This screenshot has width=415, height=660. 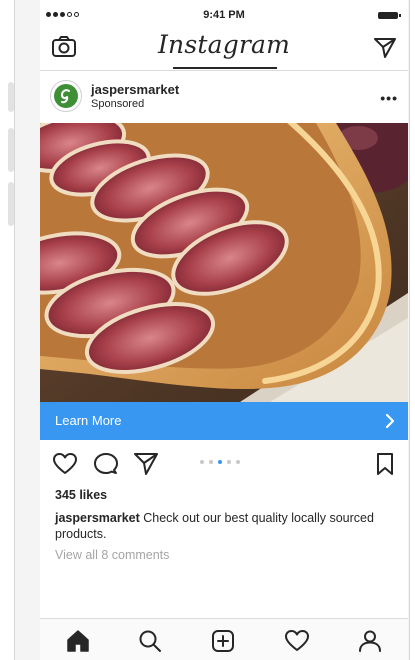 I want to click on phone-volume-down, so click(x=11, y=204).